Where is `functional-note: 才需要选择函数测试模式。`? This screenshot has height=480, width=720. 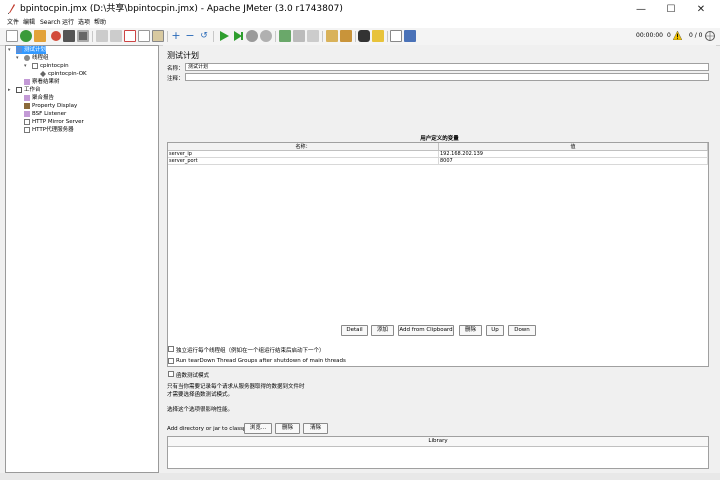 functional-note: 才需要选择函数测试模式。 is located at coordinates (200, 395).